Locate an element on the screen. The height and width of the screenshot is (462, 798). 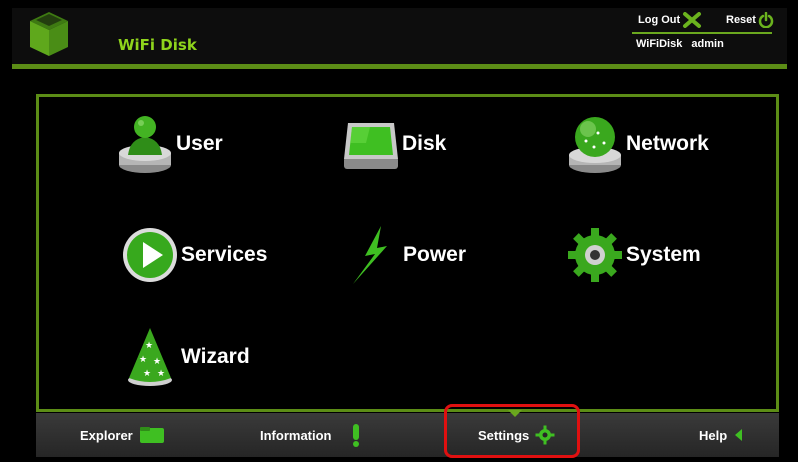
wifi-disk-logo-icon is located at coordinates (49, 34).